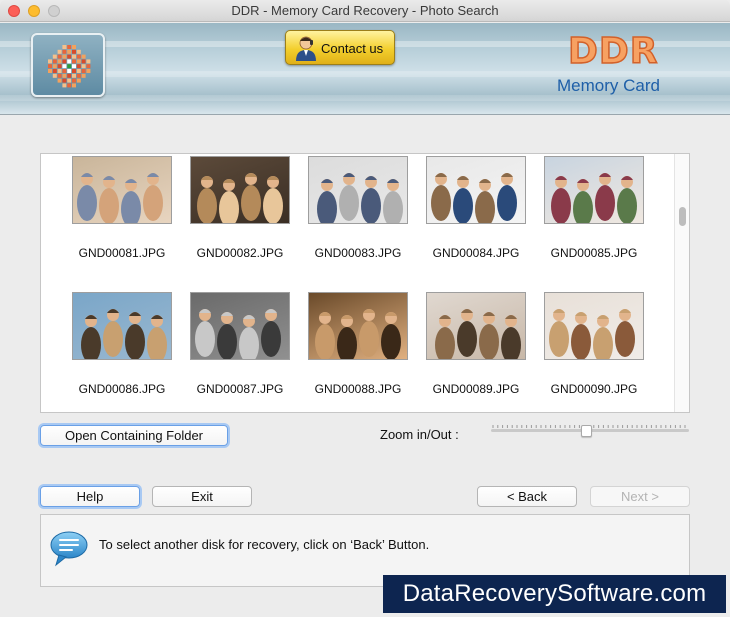 The image size is (730, 617). Describe the element at coordinates (90, 496) in the screenshot. I see `help-button: Help` at that location.